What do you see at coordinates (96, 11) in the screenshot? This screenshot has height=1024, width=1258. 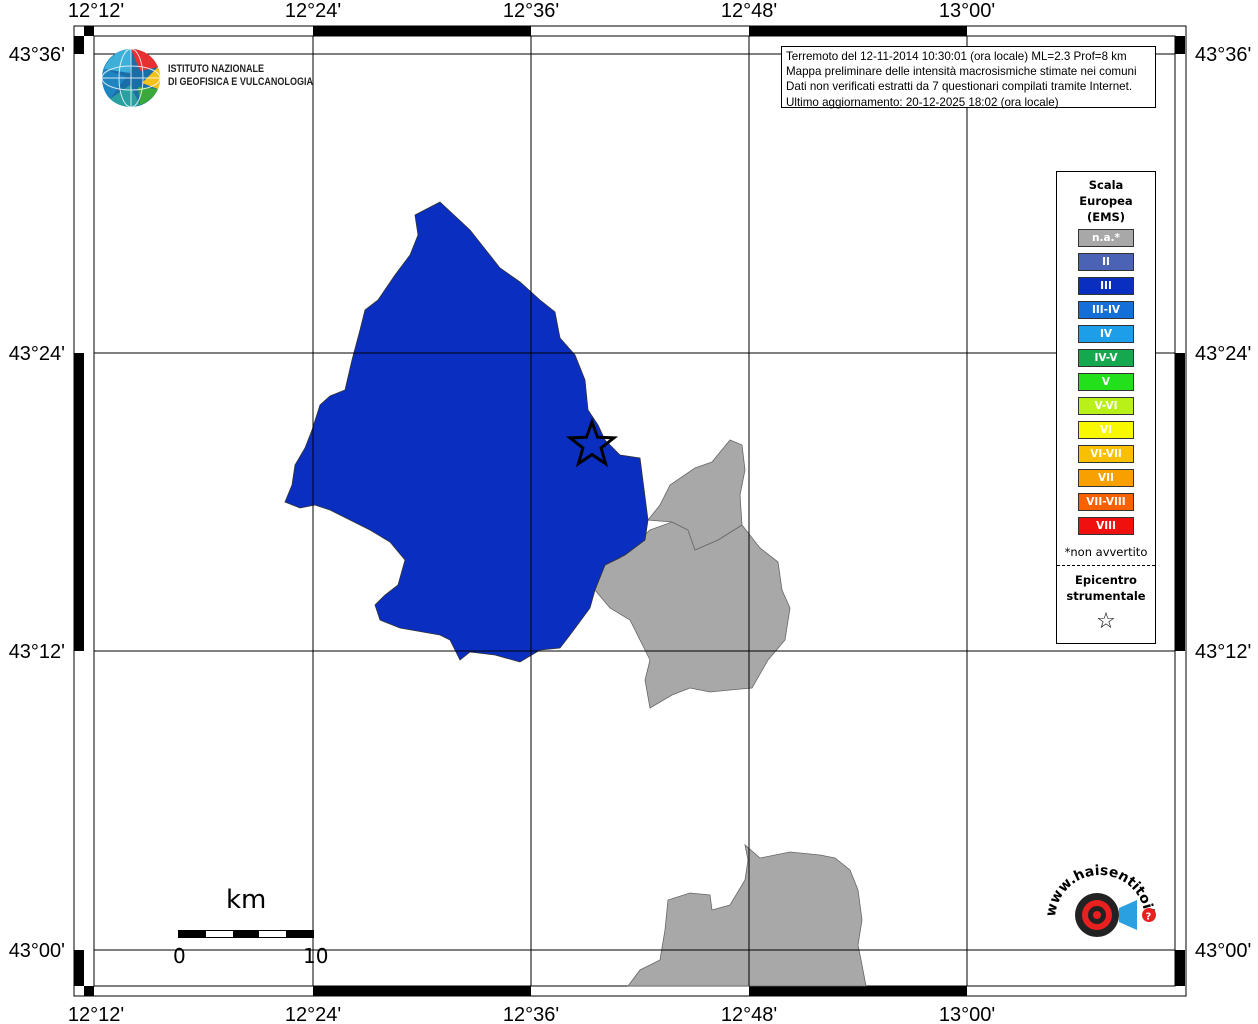 I see `longitude-label-top: 12°12'` at bounding box center [96, 11].